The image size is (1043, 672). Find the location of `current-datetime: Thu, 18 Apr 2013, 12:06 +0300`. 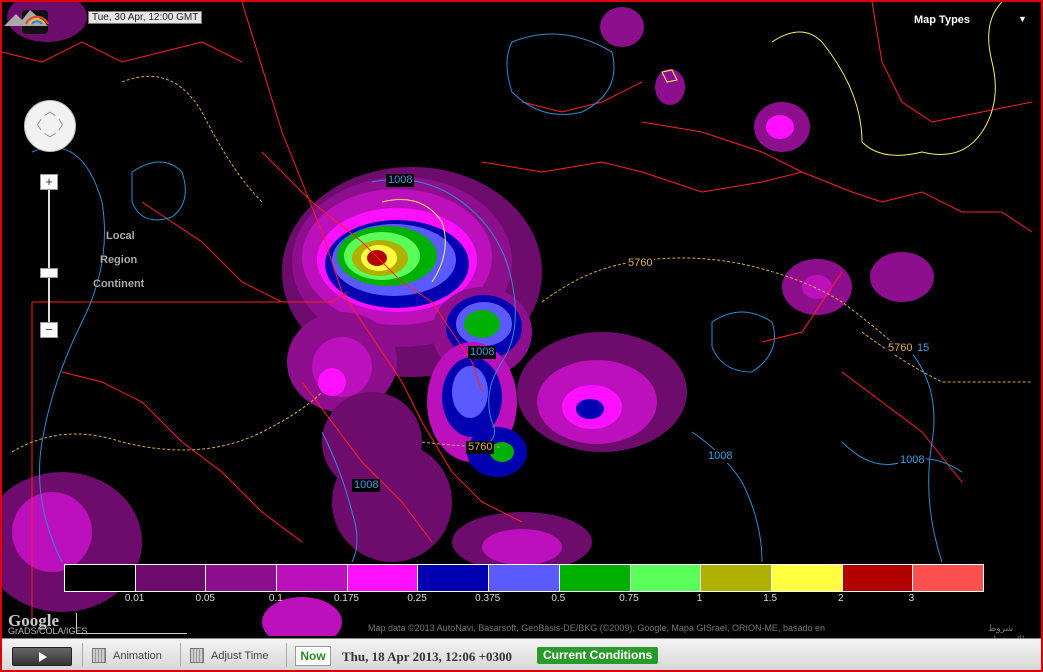

current-datetime: Thu, 18 Apr 2013, 12:06 +0300 is located at coordinates (427, 656).